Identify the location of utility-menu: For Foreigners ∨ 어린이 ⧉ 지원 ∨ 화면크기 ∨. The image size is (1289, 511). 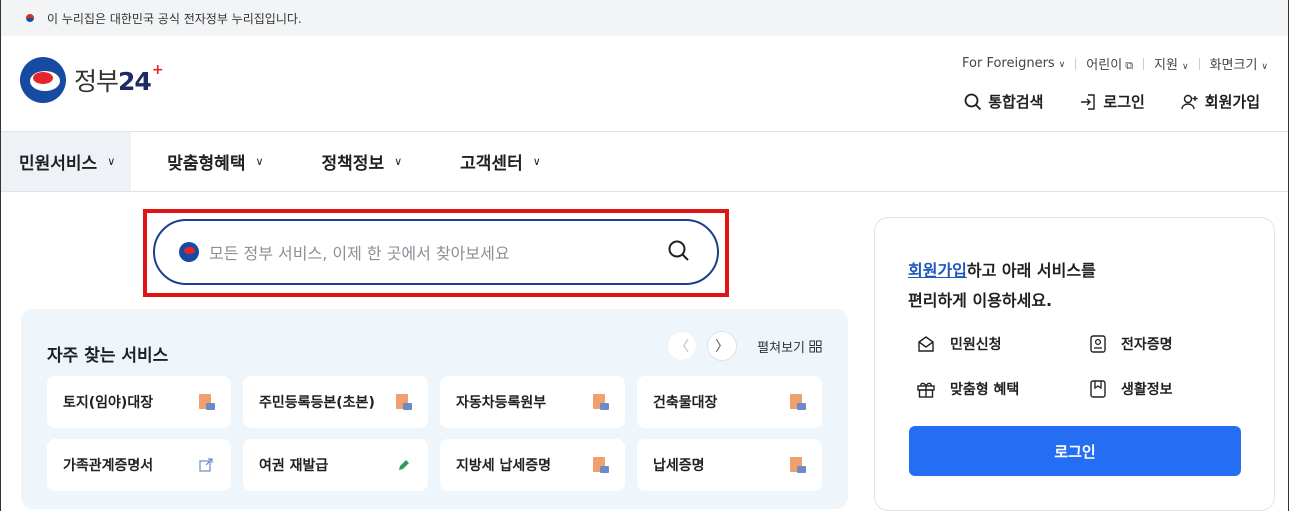
(1115, 63).